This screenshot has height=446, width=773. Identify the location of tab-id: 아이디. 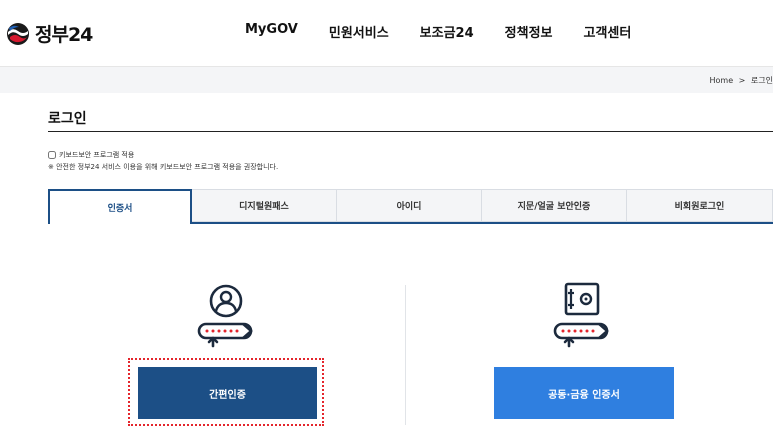
(409, 205).